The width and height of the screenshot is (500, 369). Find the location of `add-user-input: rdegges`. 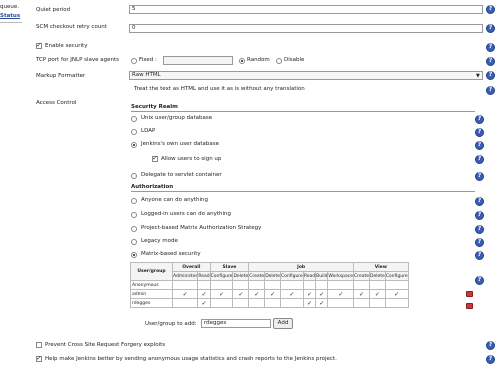

add-user-input: rdegges is located at coordinates (236, 323).